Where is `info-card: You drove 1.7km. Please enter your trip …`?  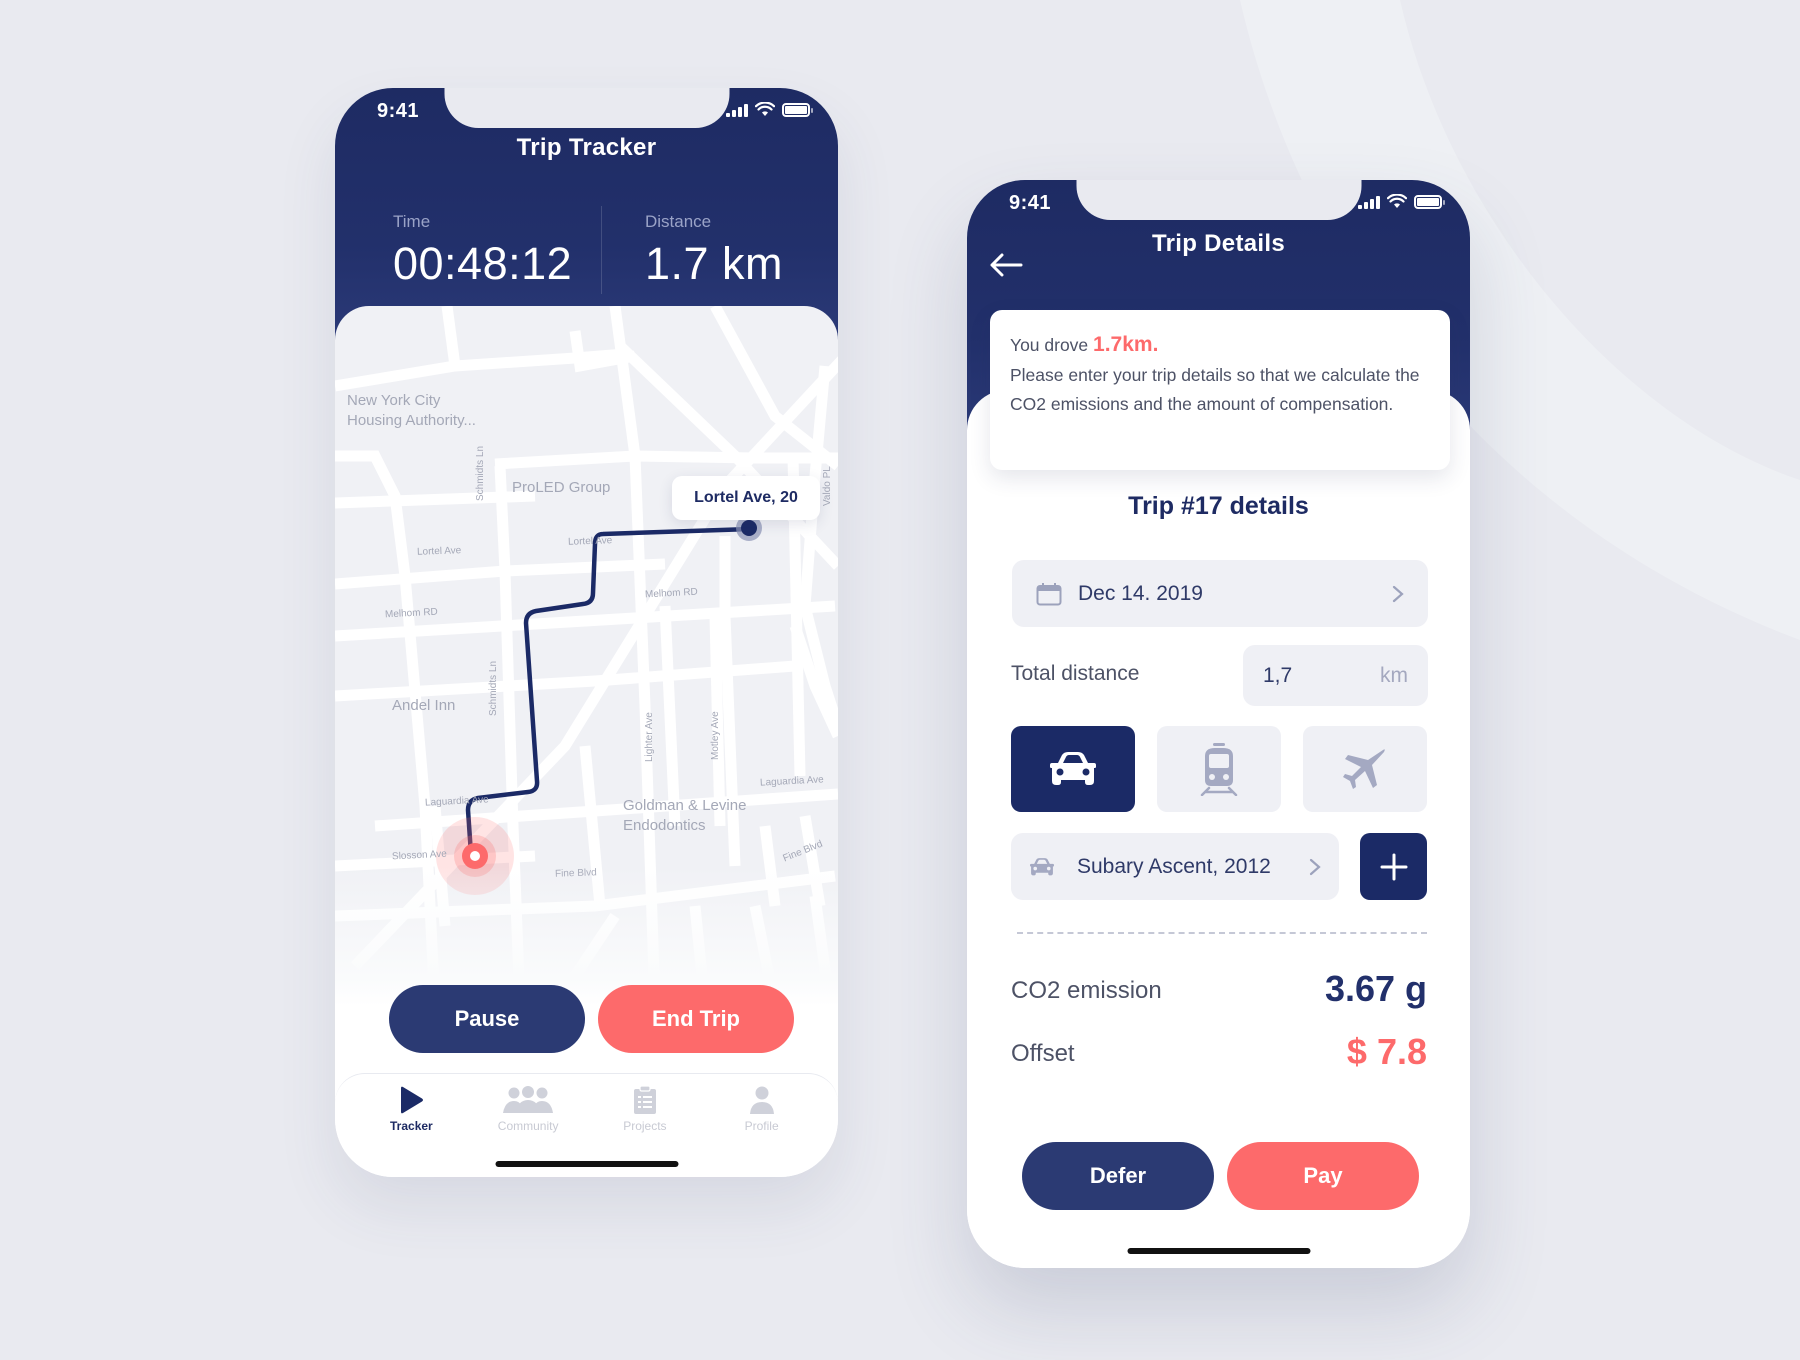 info-card: You drove 1.7km. Please enter your trip … is located at coordinates (1220, 390).